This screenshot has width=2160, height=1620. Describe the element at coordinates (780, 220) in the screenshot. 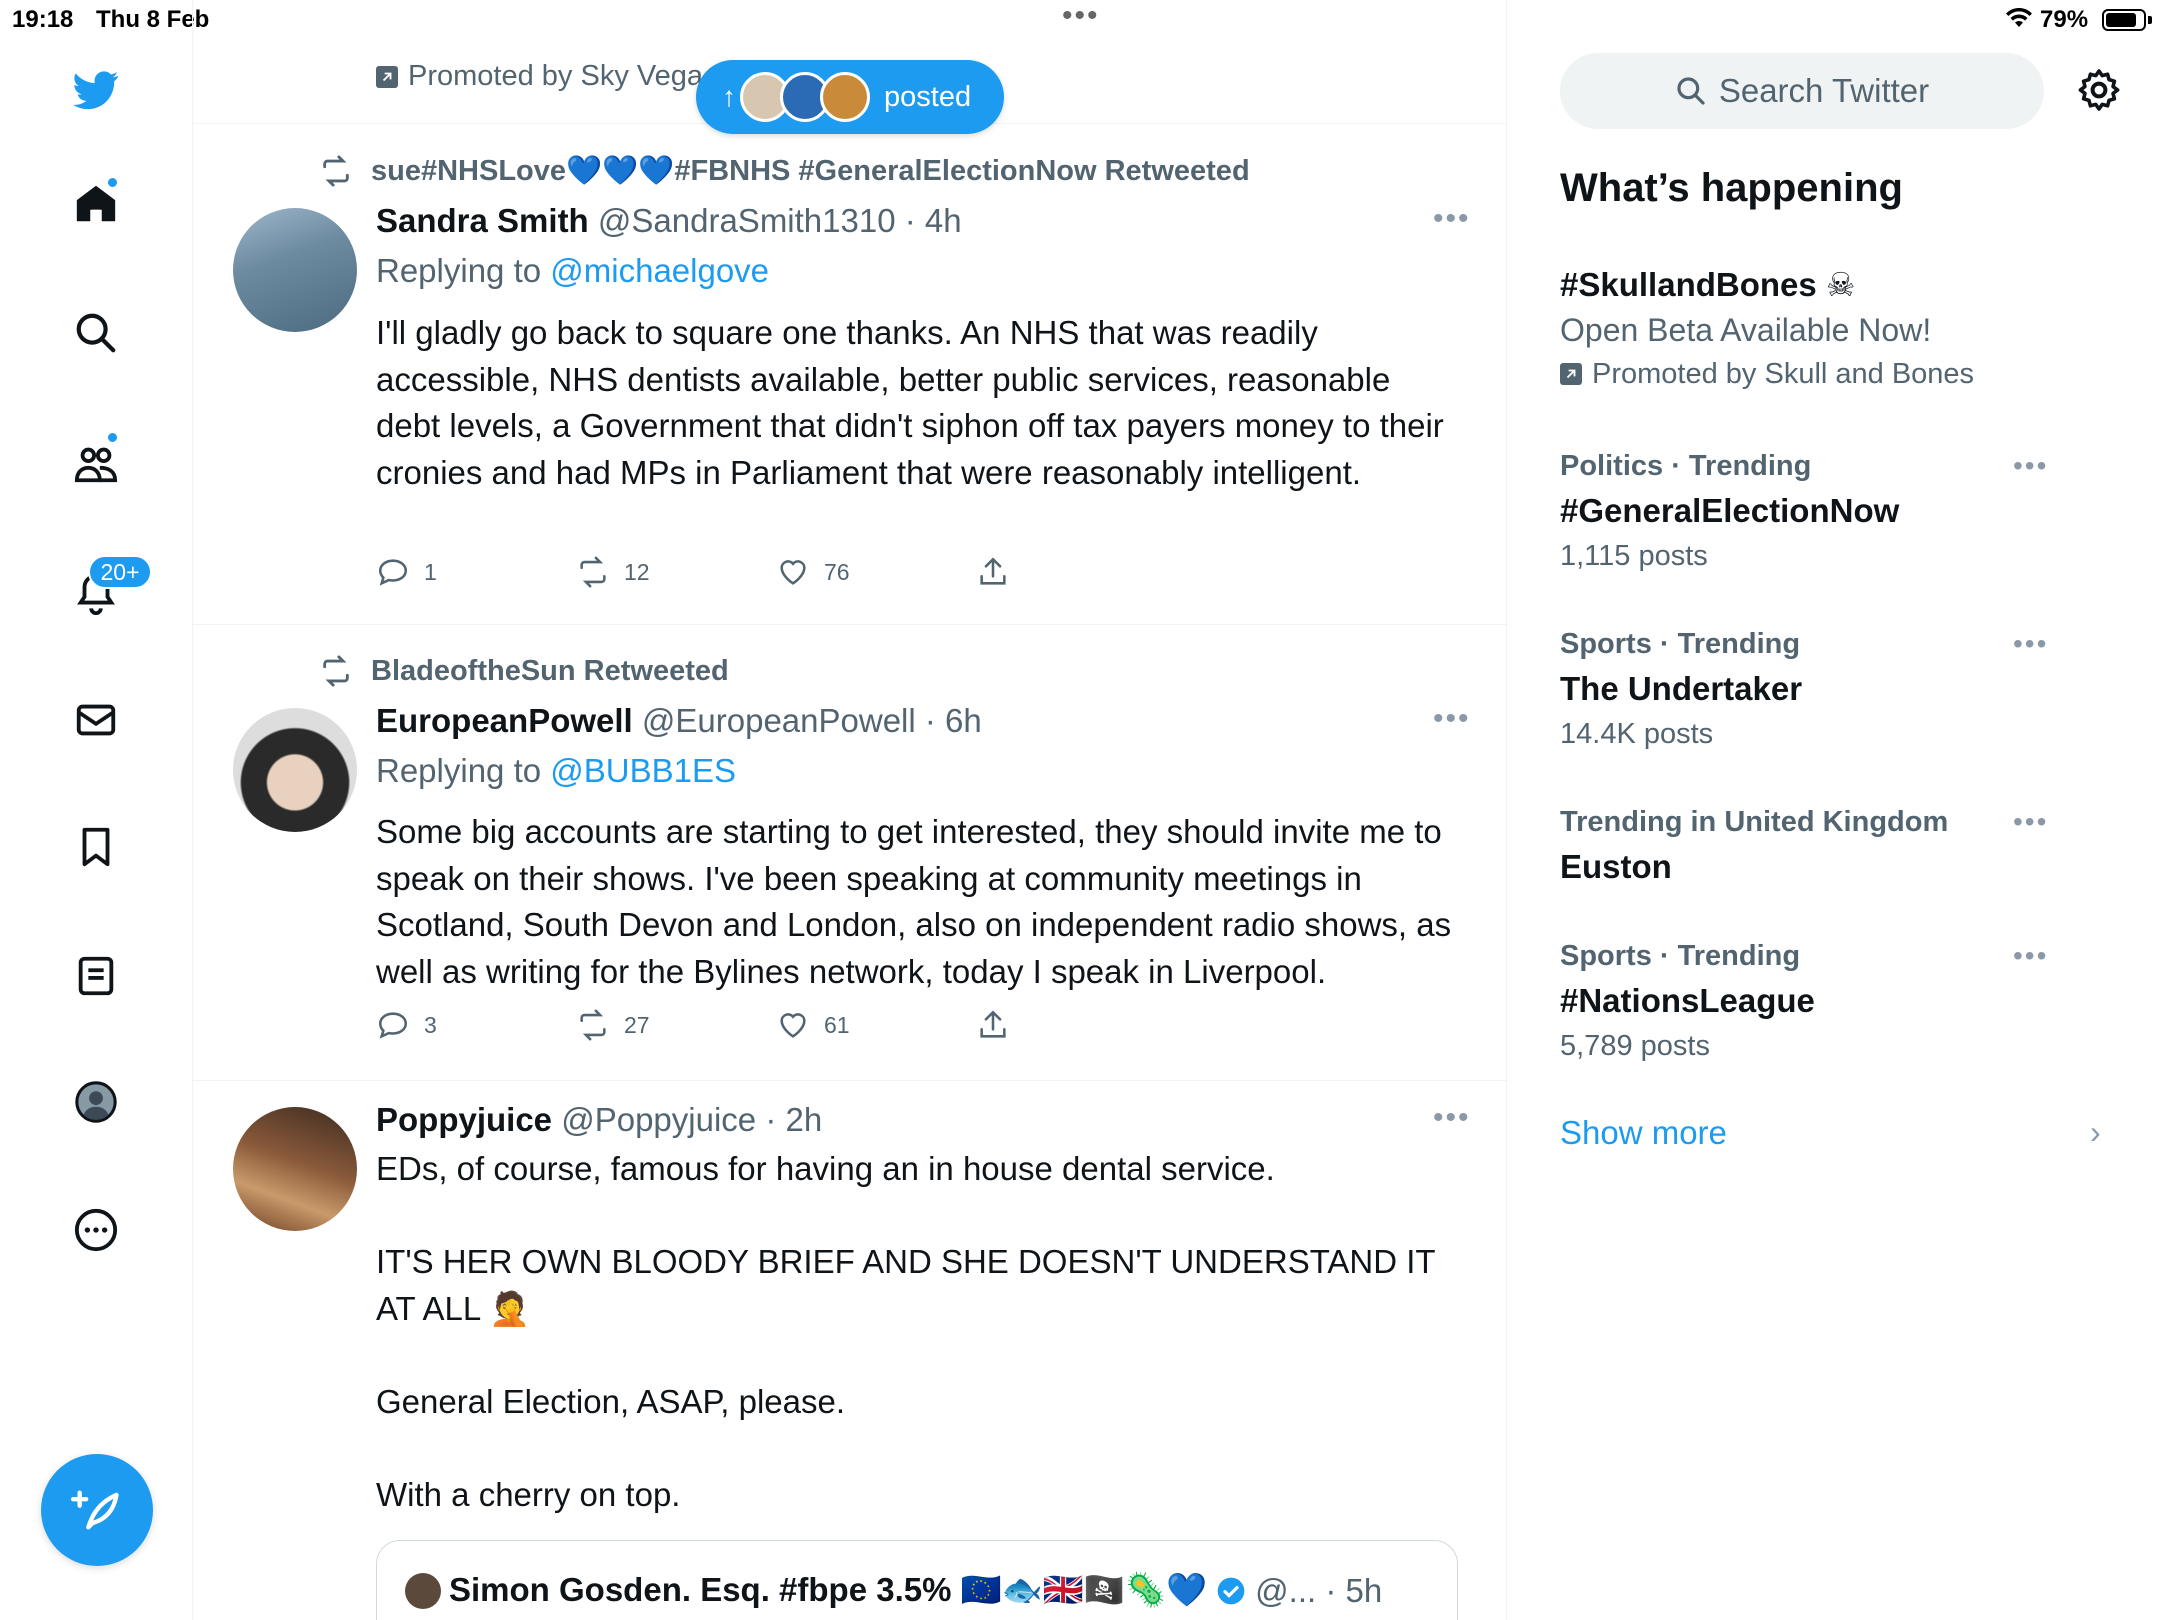

I see `author-handle: @SandraSmith1310 · 4h` at that location.